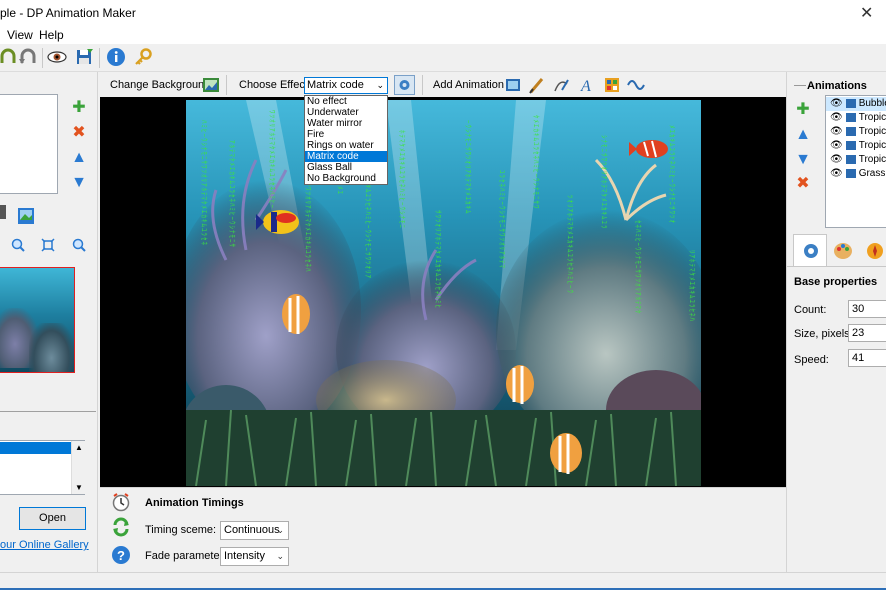  Describe the element at coordinates (672, 174) in the screenshot. I see `matrix-rain: ﾒｴｶｷﾑﾕﾗｾﾈﾊﾐﾋｰｳｼﾅﾓﾆｻﾜﾂｵ` at that location.